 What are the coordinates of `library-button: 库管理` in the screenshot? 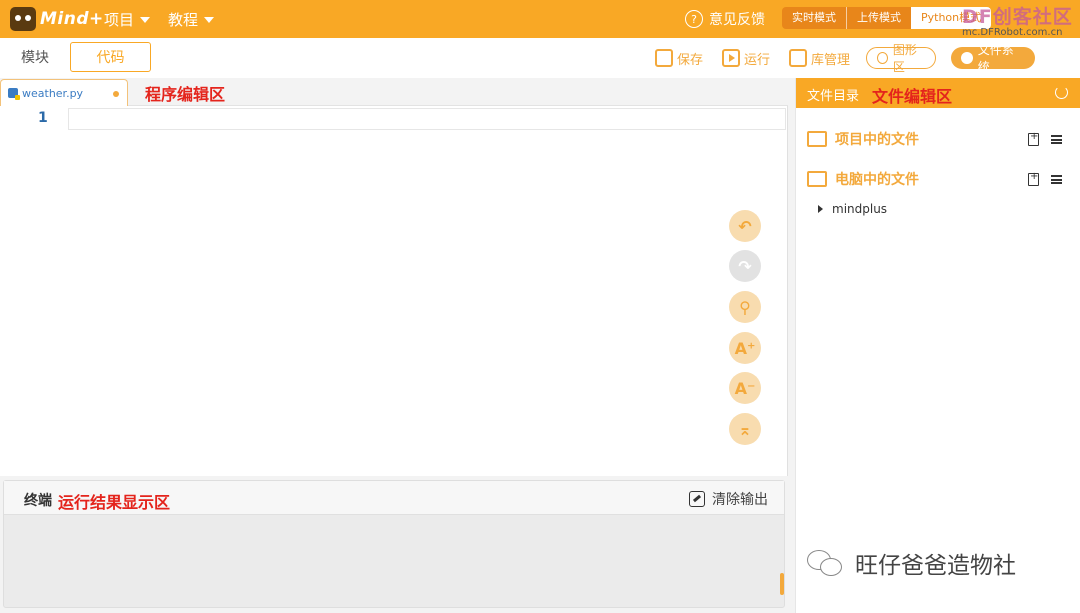 It's located at (819, 58).